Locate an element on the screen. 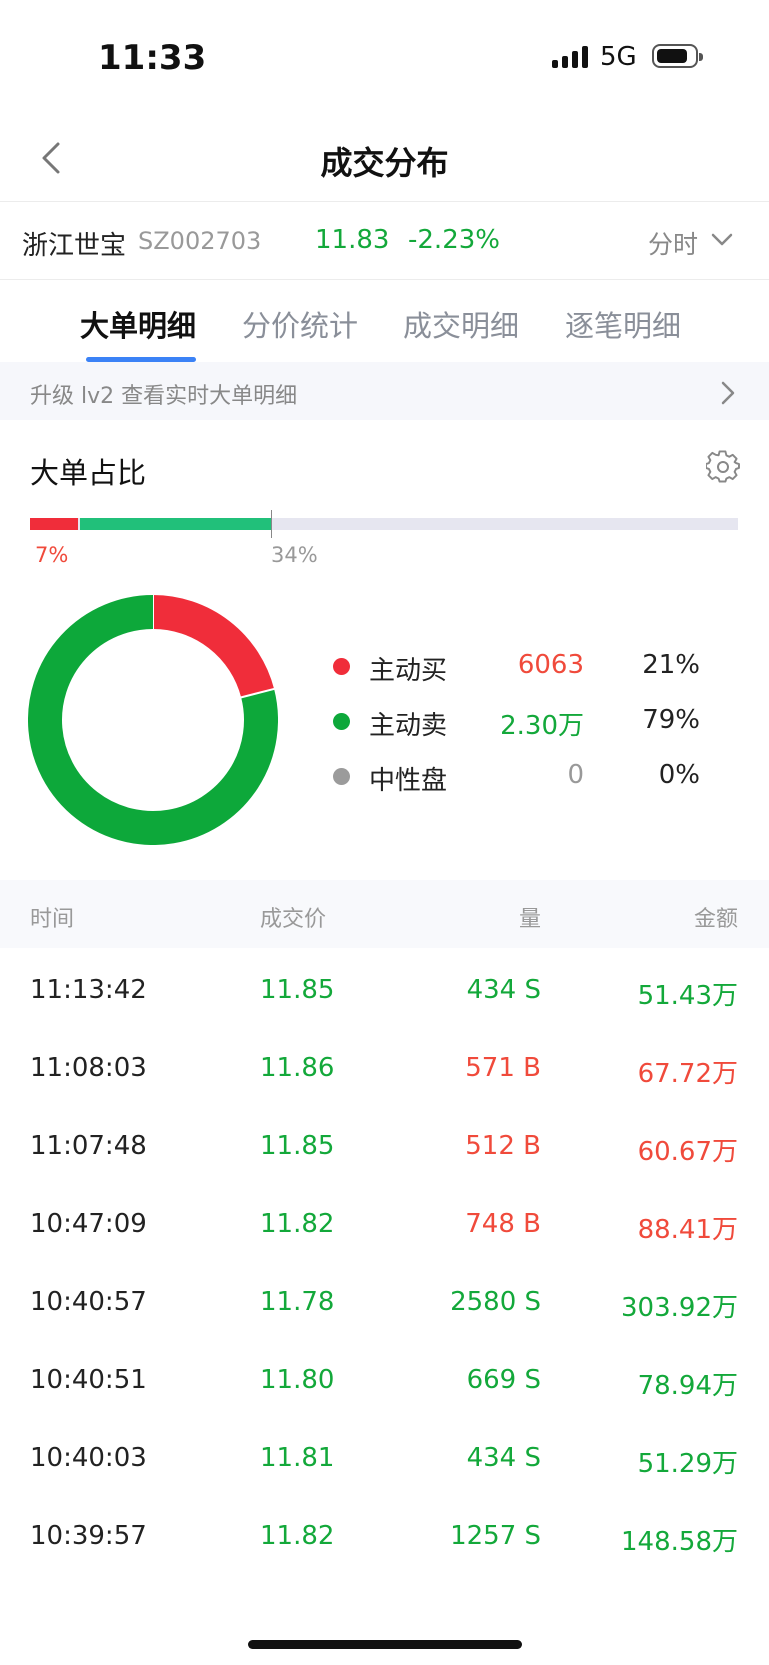  network-type: 5G is located at coordinates (618, 57).